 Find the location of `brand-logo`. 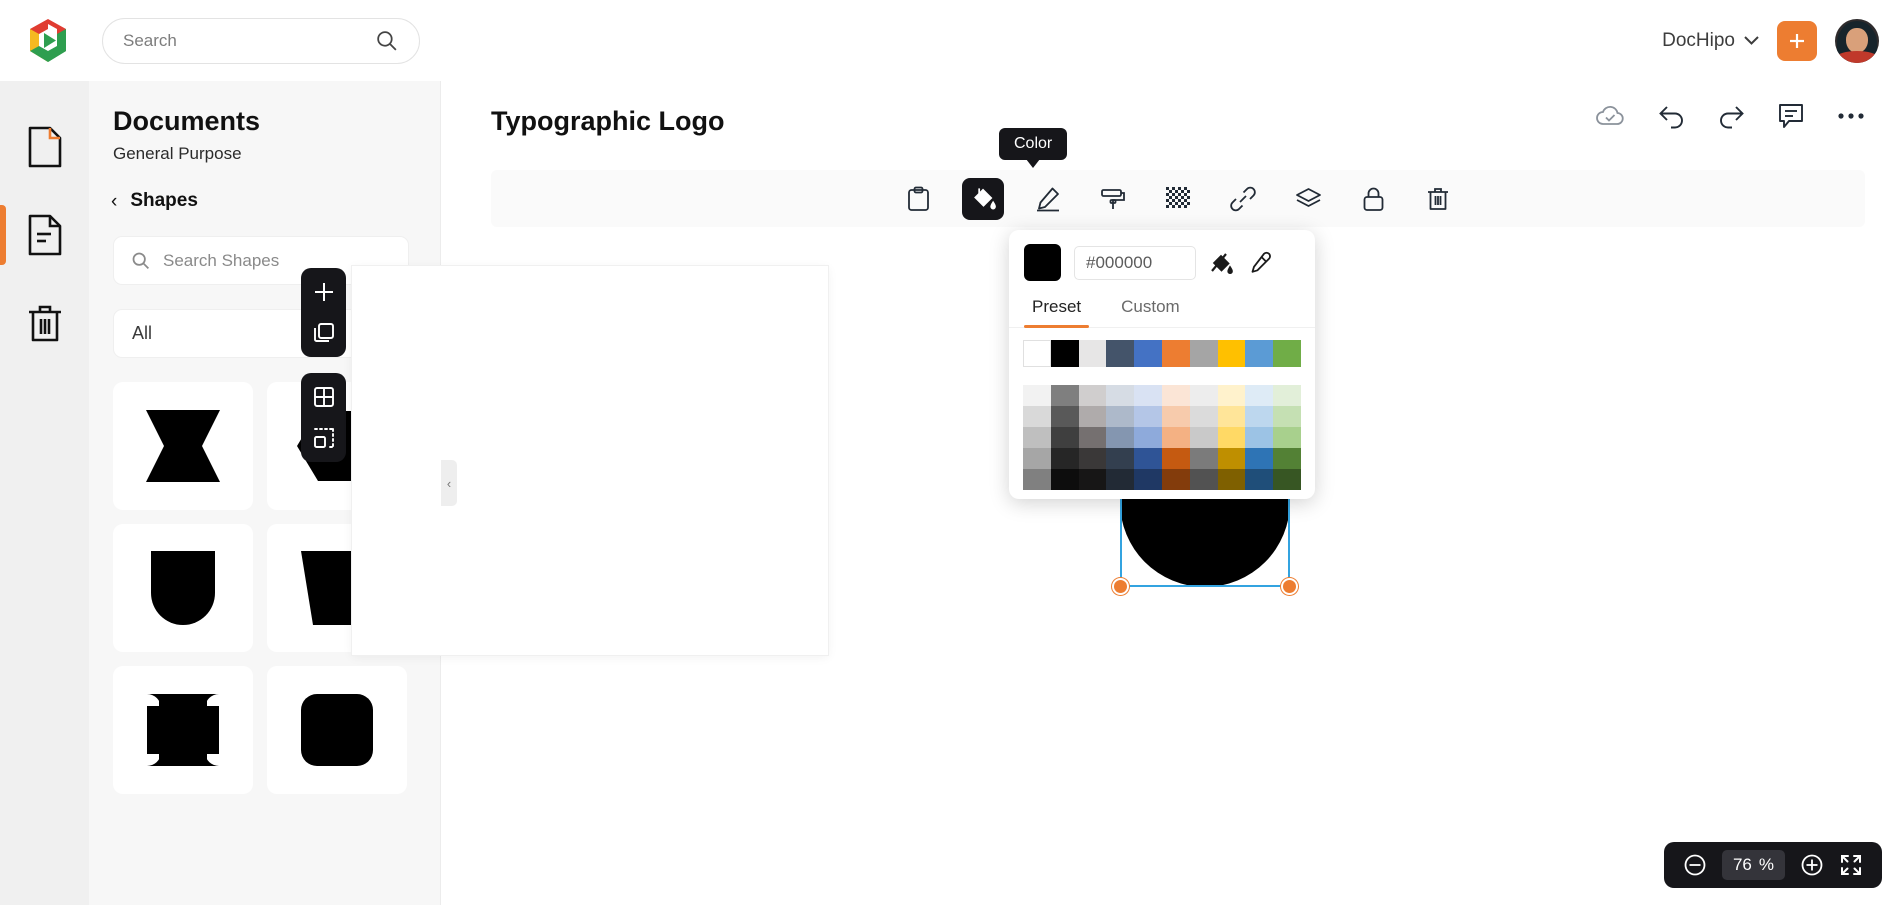

brand-logo is located at coordinates (48, 41).